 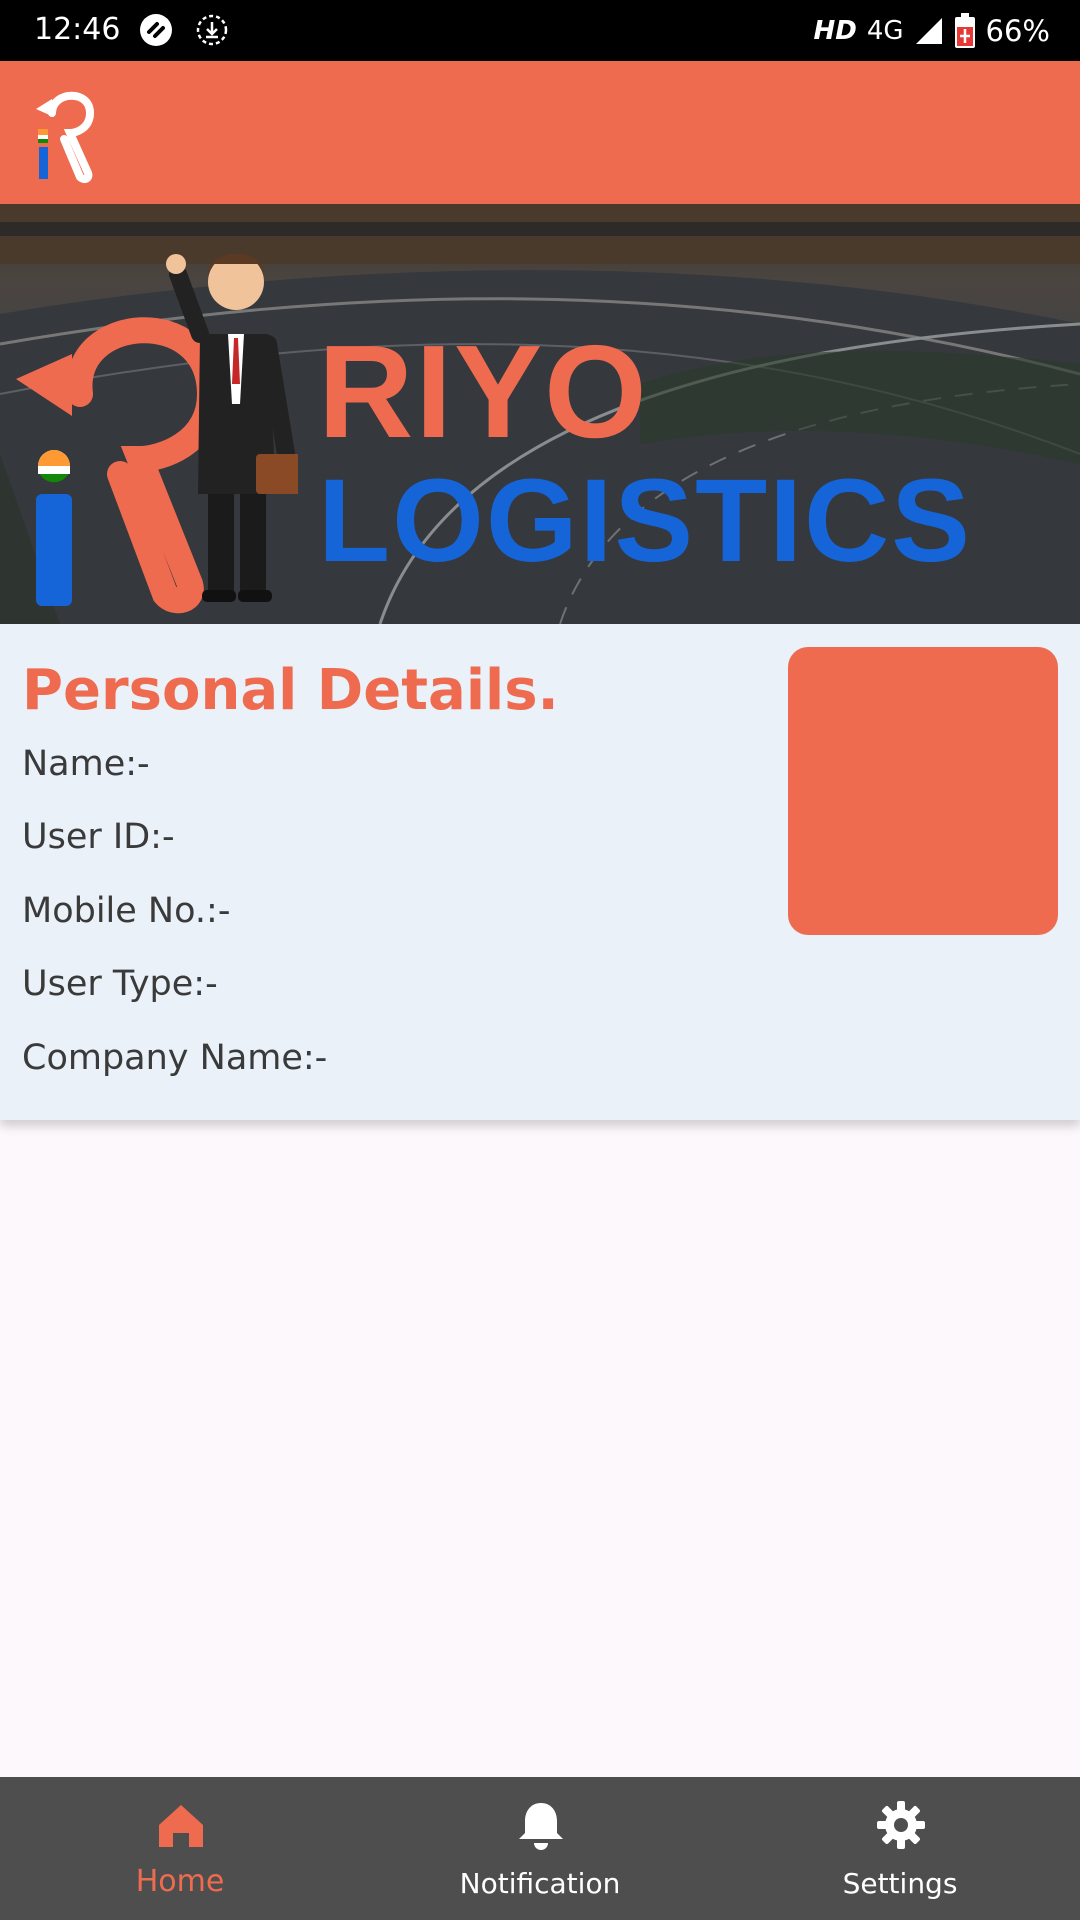 I want to click on nav-home: Home, so click(x=180, y=1848).